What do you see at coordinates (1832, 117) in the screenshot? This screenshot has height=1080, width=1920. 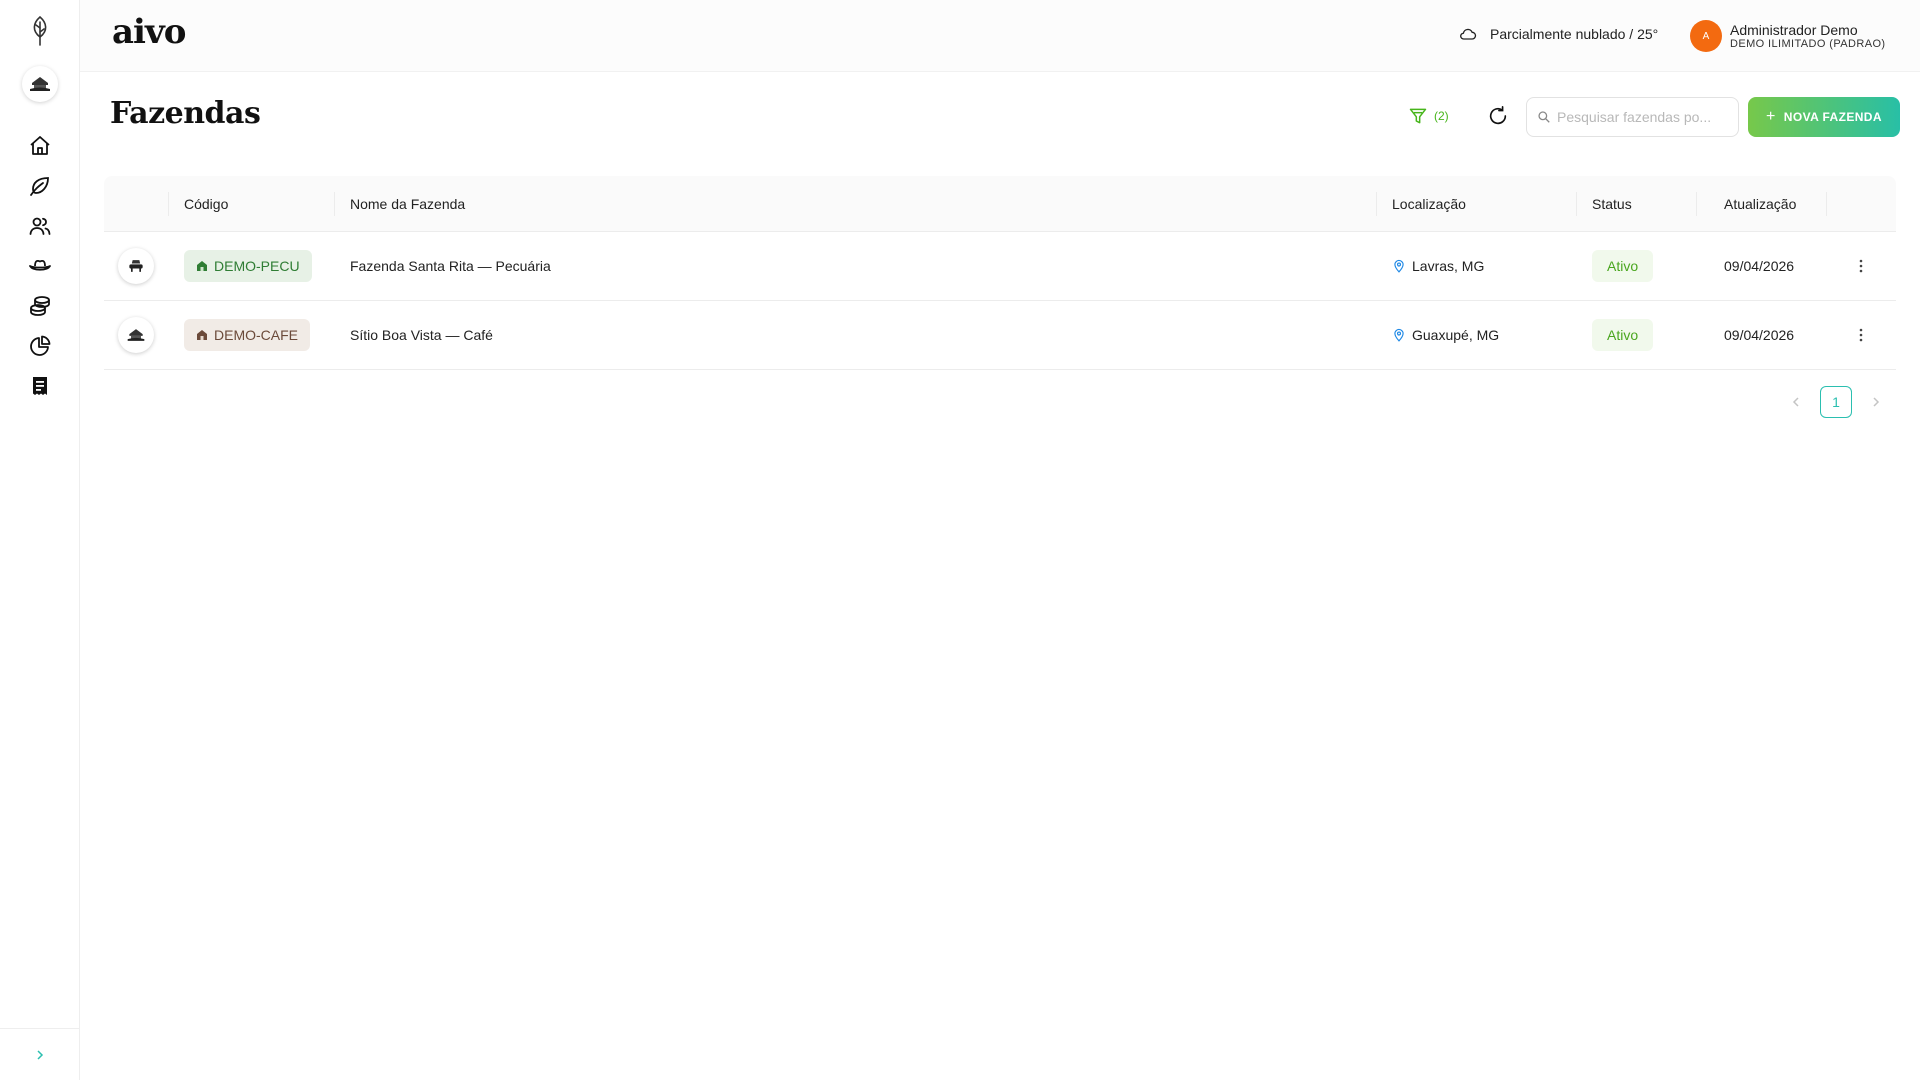 I see `new-farm-label: NOVA FAZENDA` at bounding box center [1832, 117].